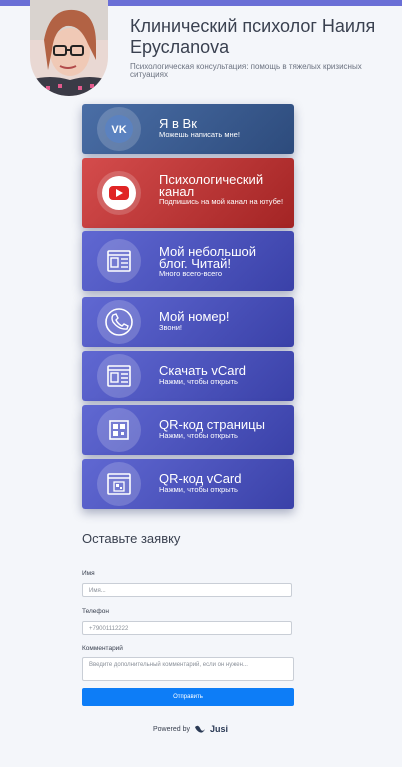  Describe the element at coordinates (199, 134) in the screenshot. I see `card-subtitle: Можешь написать мне!` at that location.